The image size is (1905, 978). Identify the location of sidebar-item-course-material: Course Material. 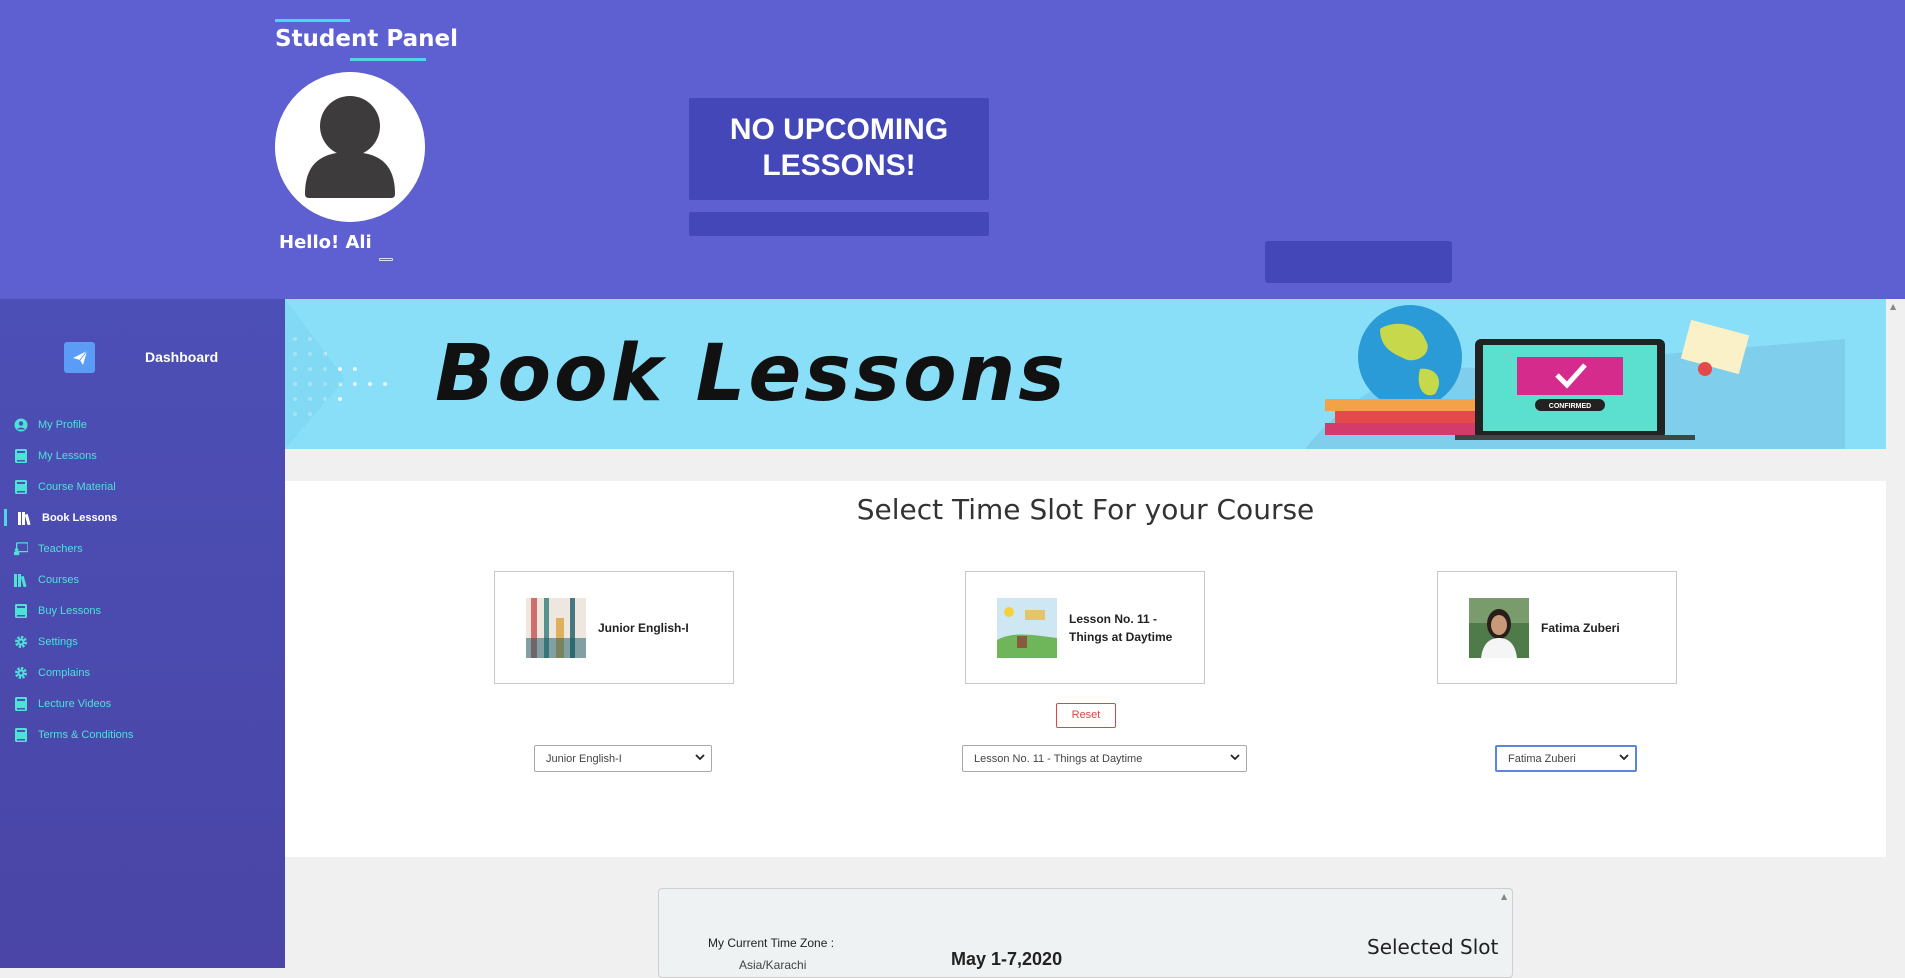
(142, 486).